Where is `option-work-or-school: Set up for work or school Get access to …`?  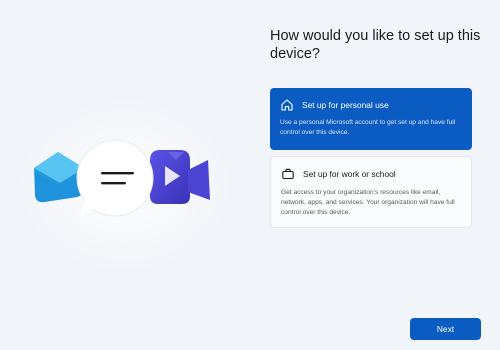
option-work-or-school: Set up for work or school Get access to … is located at coordinates (371, 192).